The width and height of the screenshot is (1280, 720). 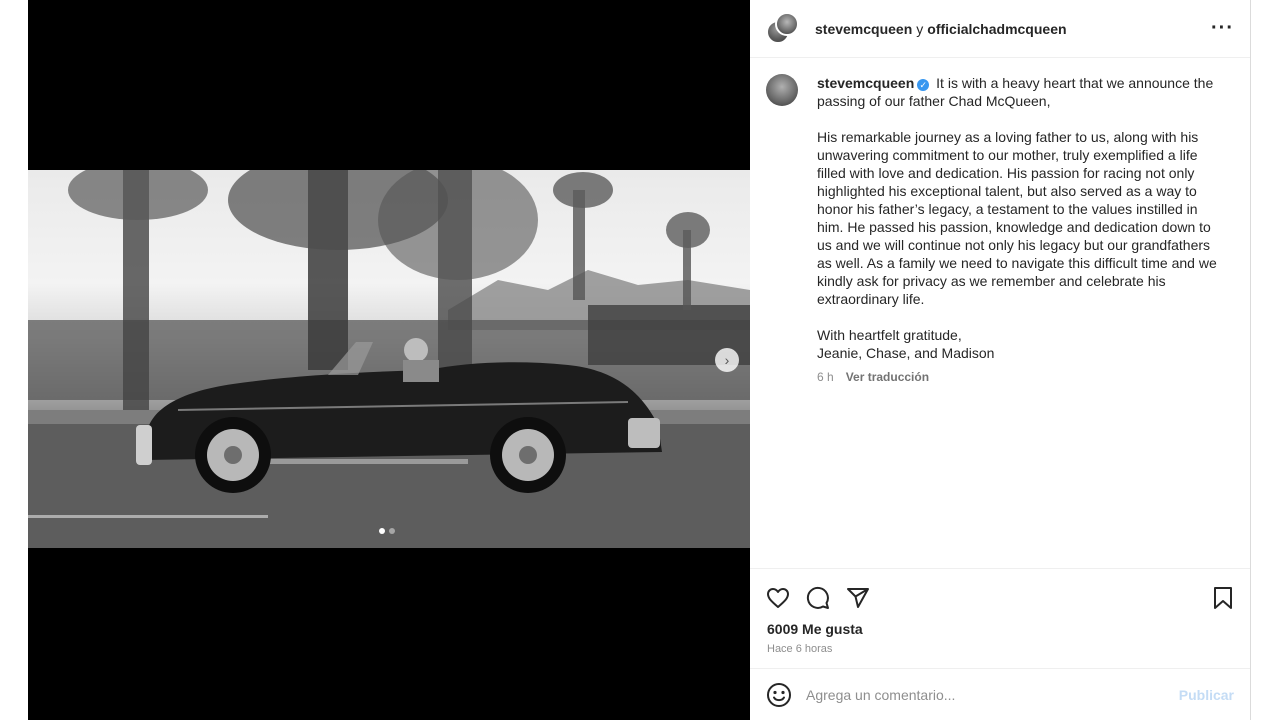 I want to click on header-usernames: stevemcqueen y officialchadmcqueen, so click(x=941, y=29).